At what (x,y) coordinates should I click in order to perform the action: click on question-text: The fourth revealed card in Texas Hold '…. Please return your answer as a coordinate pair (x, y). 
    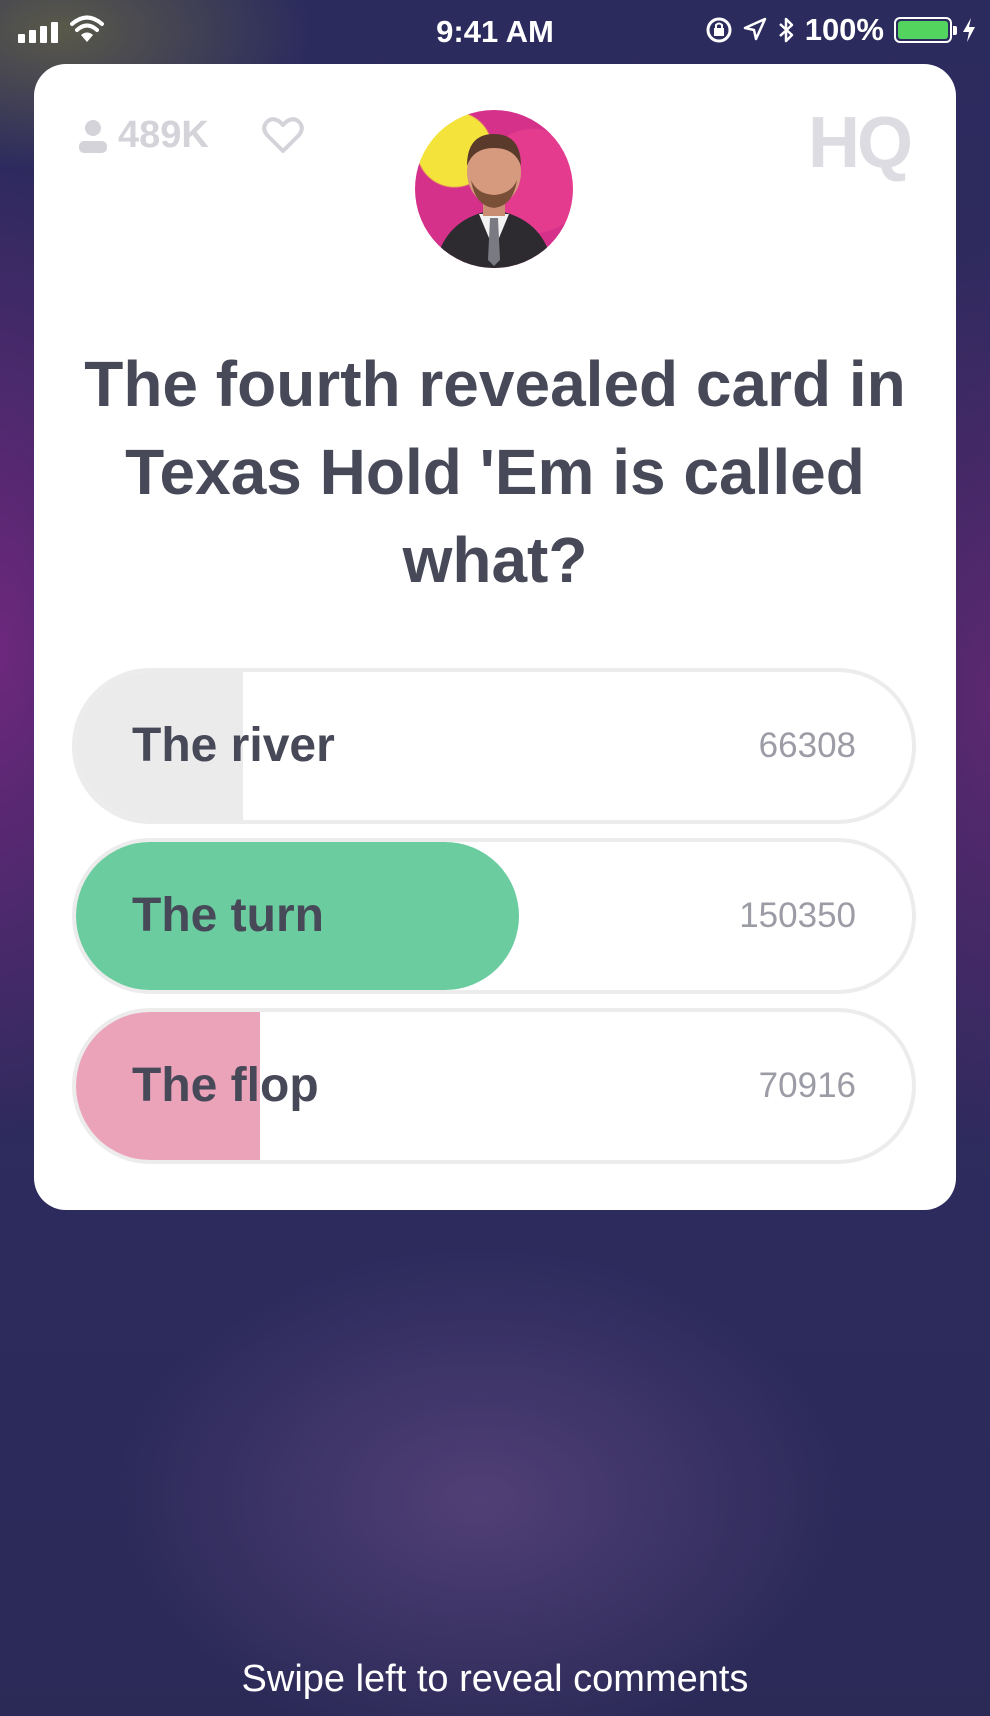
    Looking at the image, I should click on (495, 472).